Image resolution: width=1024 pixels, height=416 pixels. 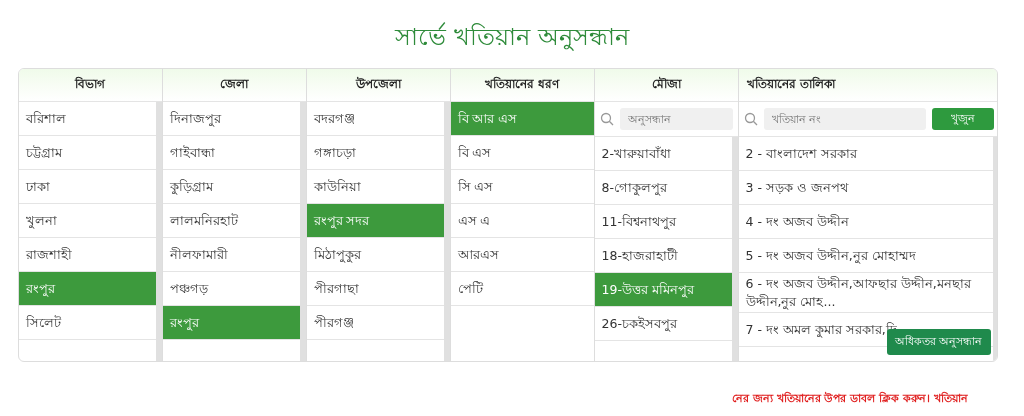 What do you see at coordinates (962, 119) in the screenshot?
I see `search-button: খুজুন` at bounding box center [962, 119].